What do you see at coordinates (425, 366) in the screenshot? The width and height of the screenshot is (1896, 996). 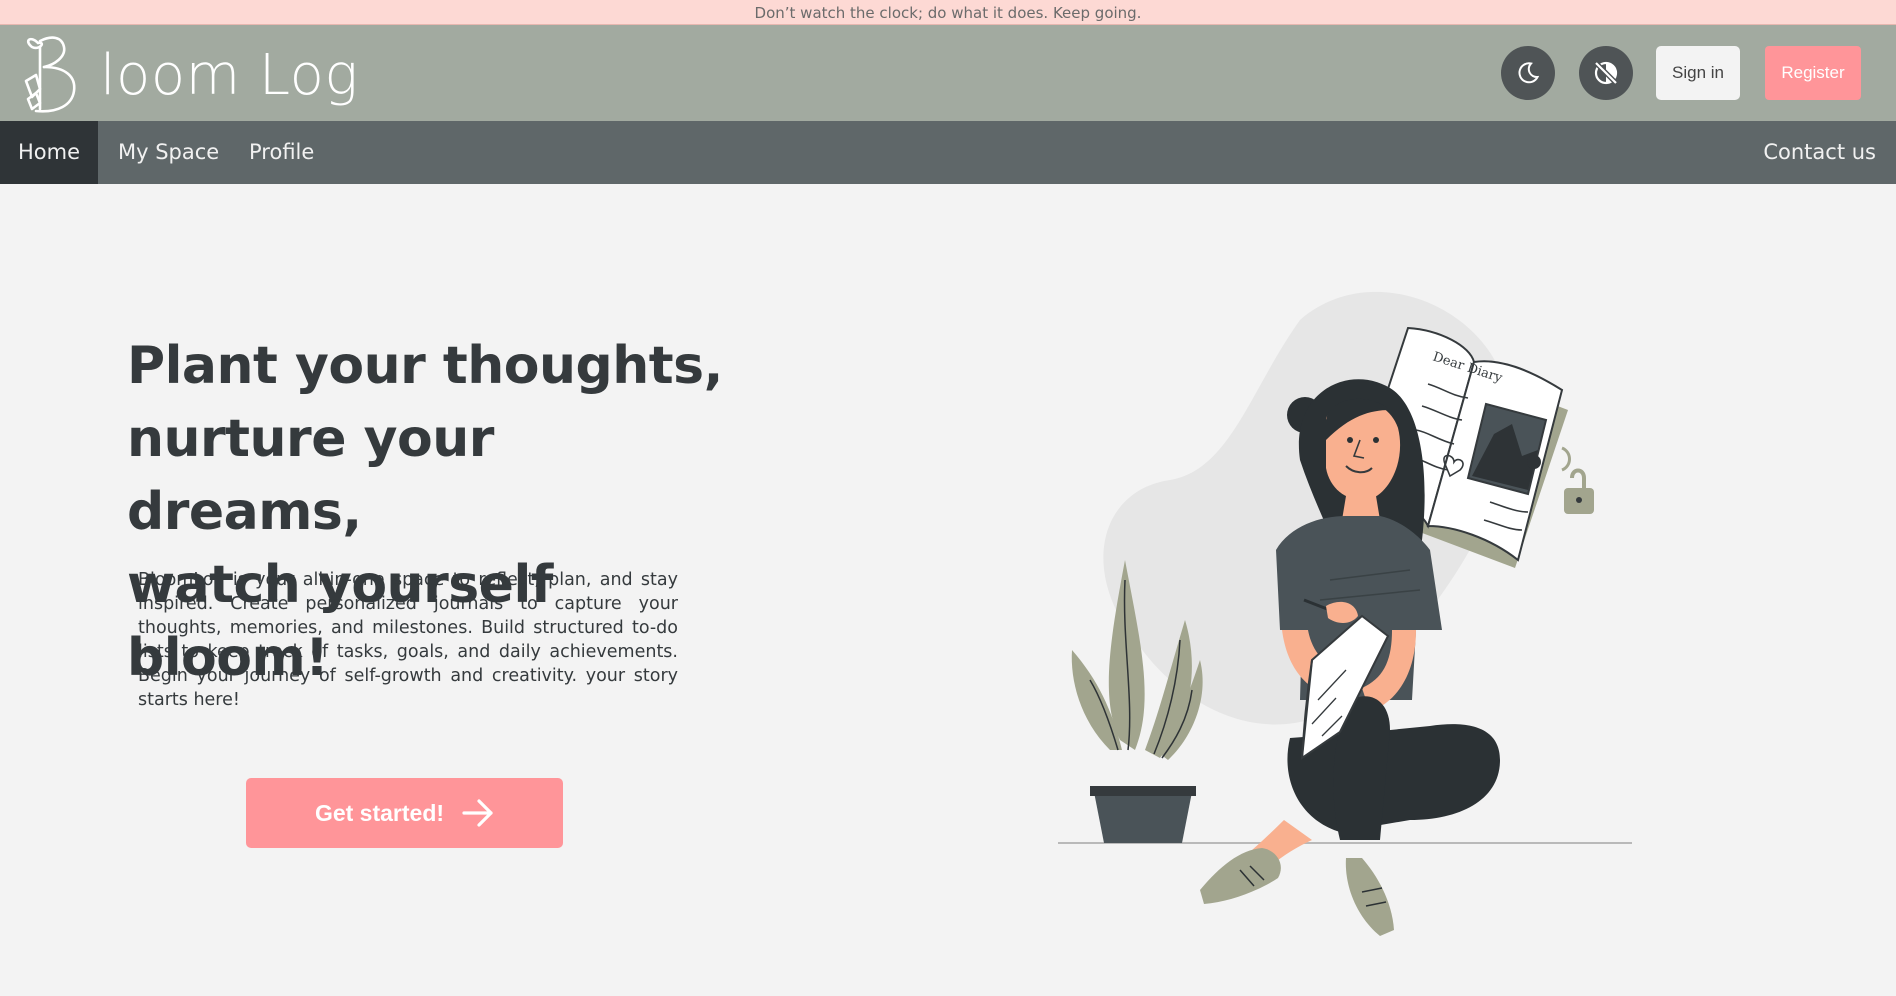 I see `hero-title-line-1: Plant your thoughts,` at bounding box center [425, 366].